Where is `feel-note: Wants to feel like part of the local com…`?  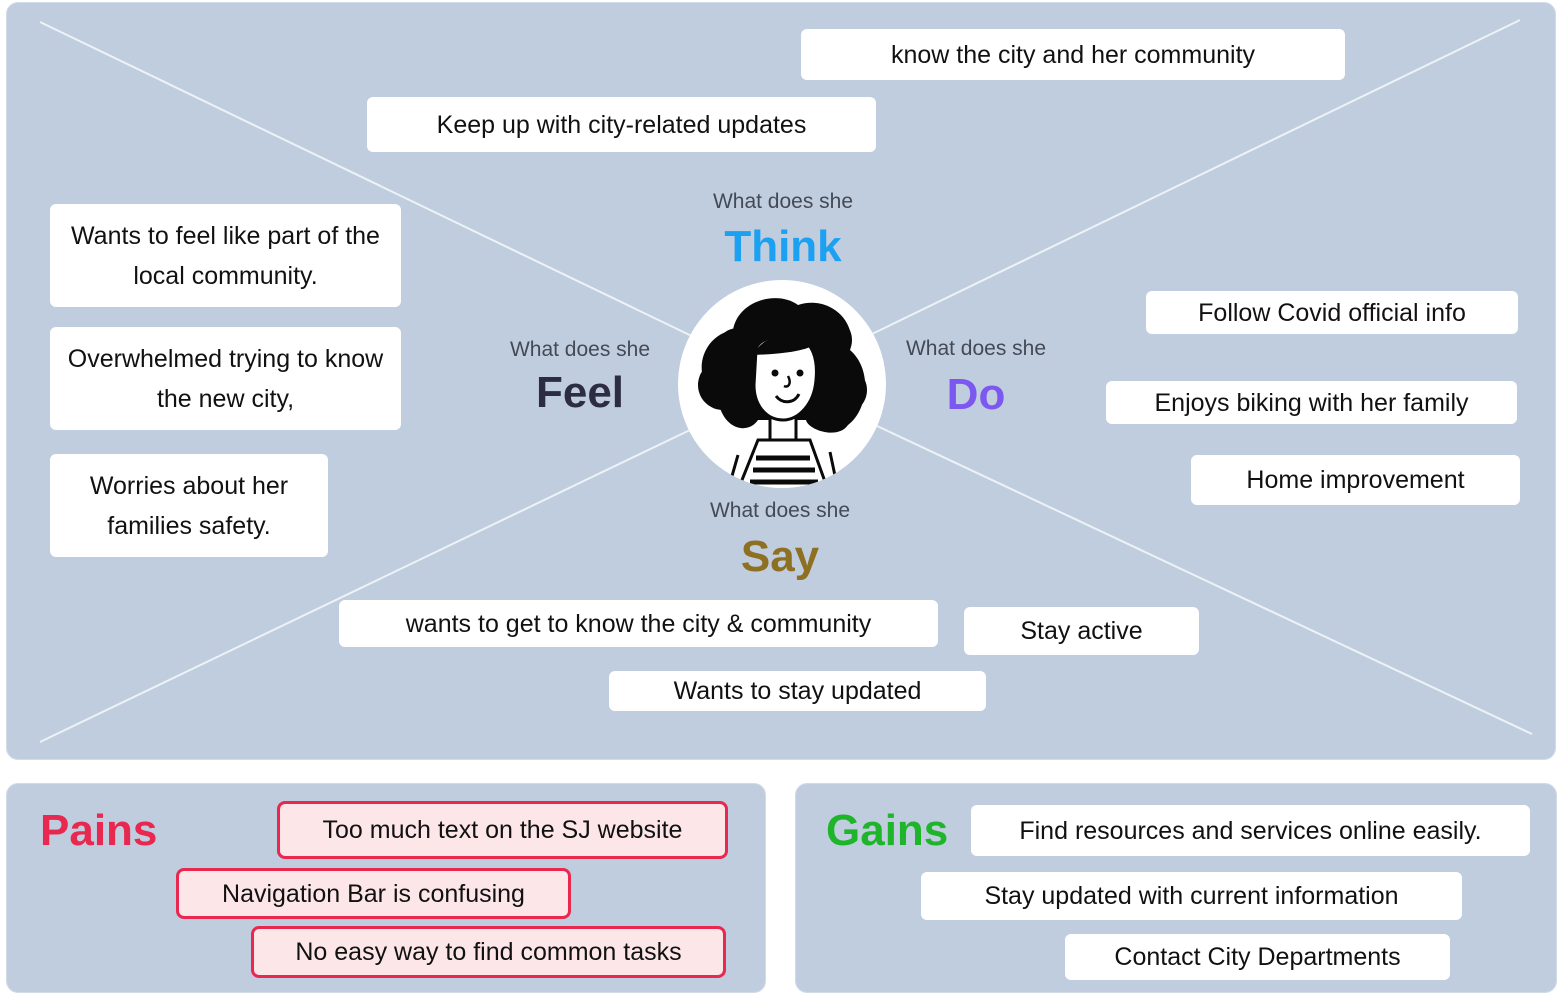 feel-note: Wants to feel like part of the local com… is located at coordinates (225, 255).